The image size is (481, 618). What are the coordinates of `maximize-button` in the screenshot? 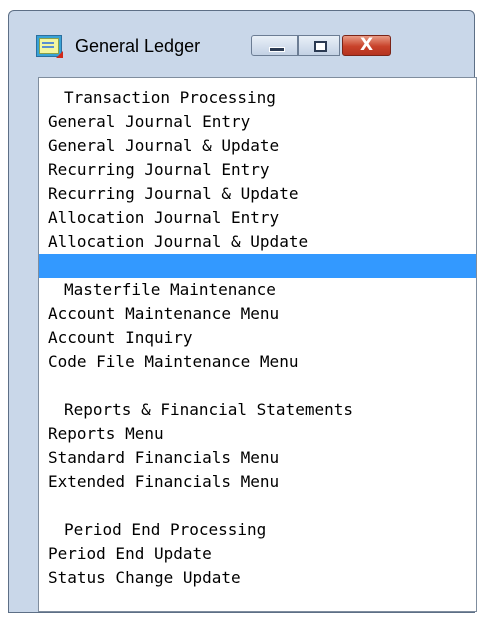 It's located at (319, 45).